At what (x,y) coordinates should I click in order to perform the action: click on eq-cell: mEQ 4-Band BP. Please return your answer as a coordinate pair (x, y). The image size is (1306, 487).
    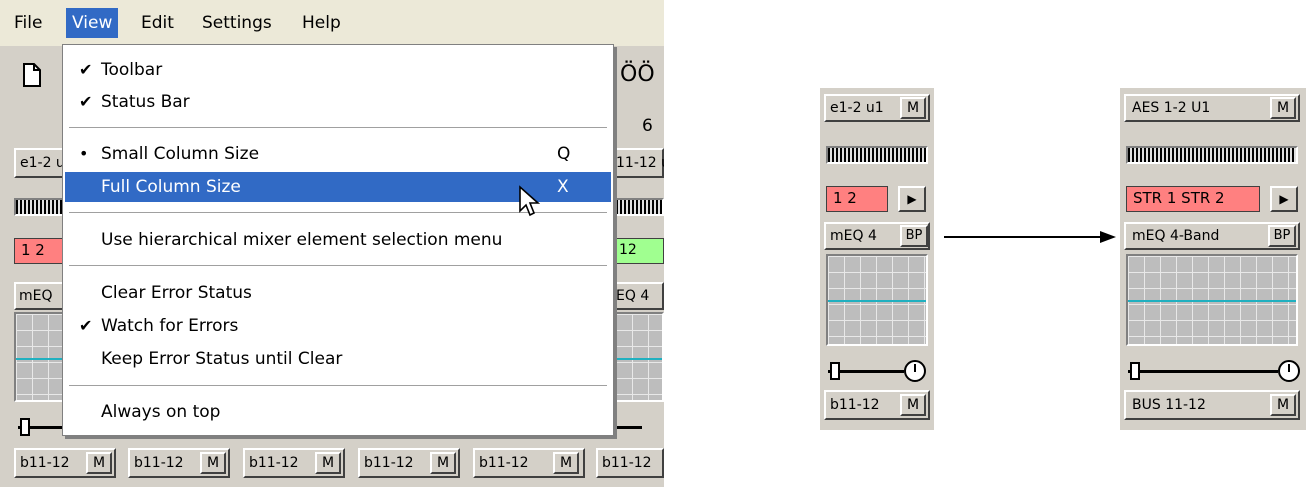
    Looking at the image, I should click on (1212, 236).